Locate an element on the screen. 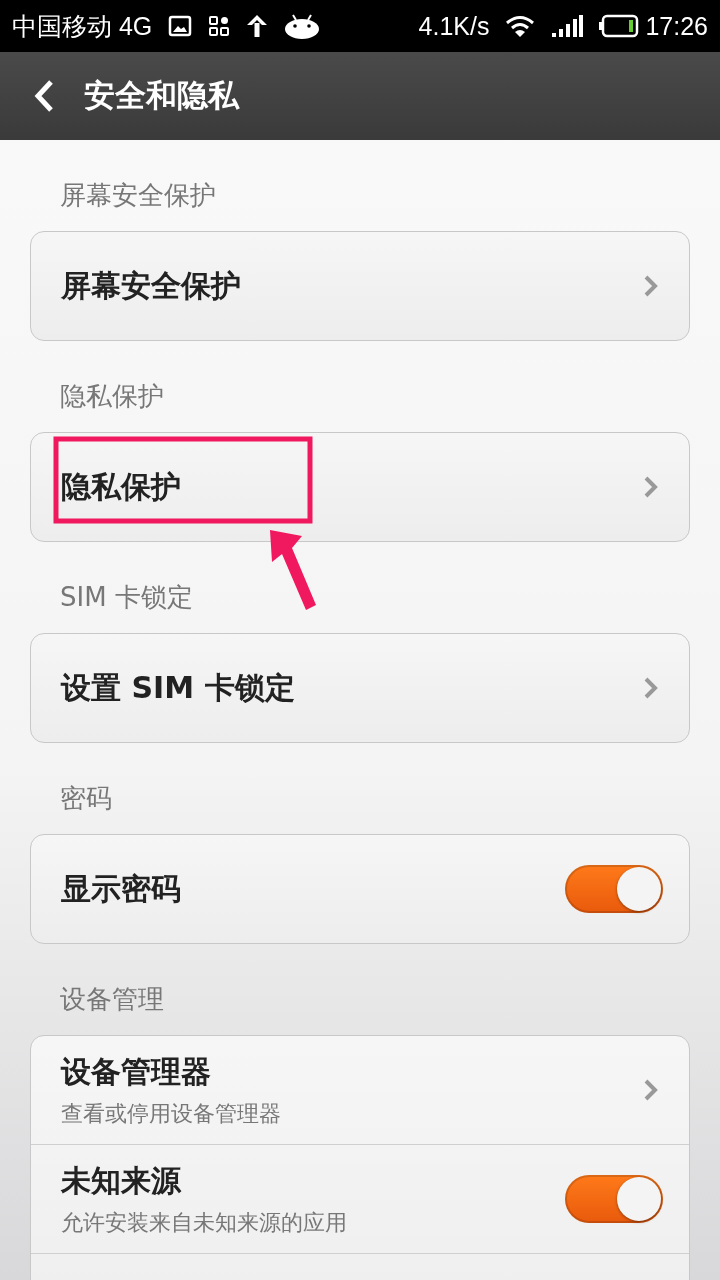 The image size is (720, 1280). section-label: 屏幕安全保护 is located at coordinates (138, 195).